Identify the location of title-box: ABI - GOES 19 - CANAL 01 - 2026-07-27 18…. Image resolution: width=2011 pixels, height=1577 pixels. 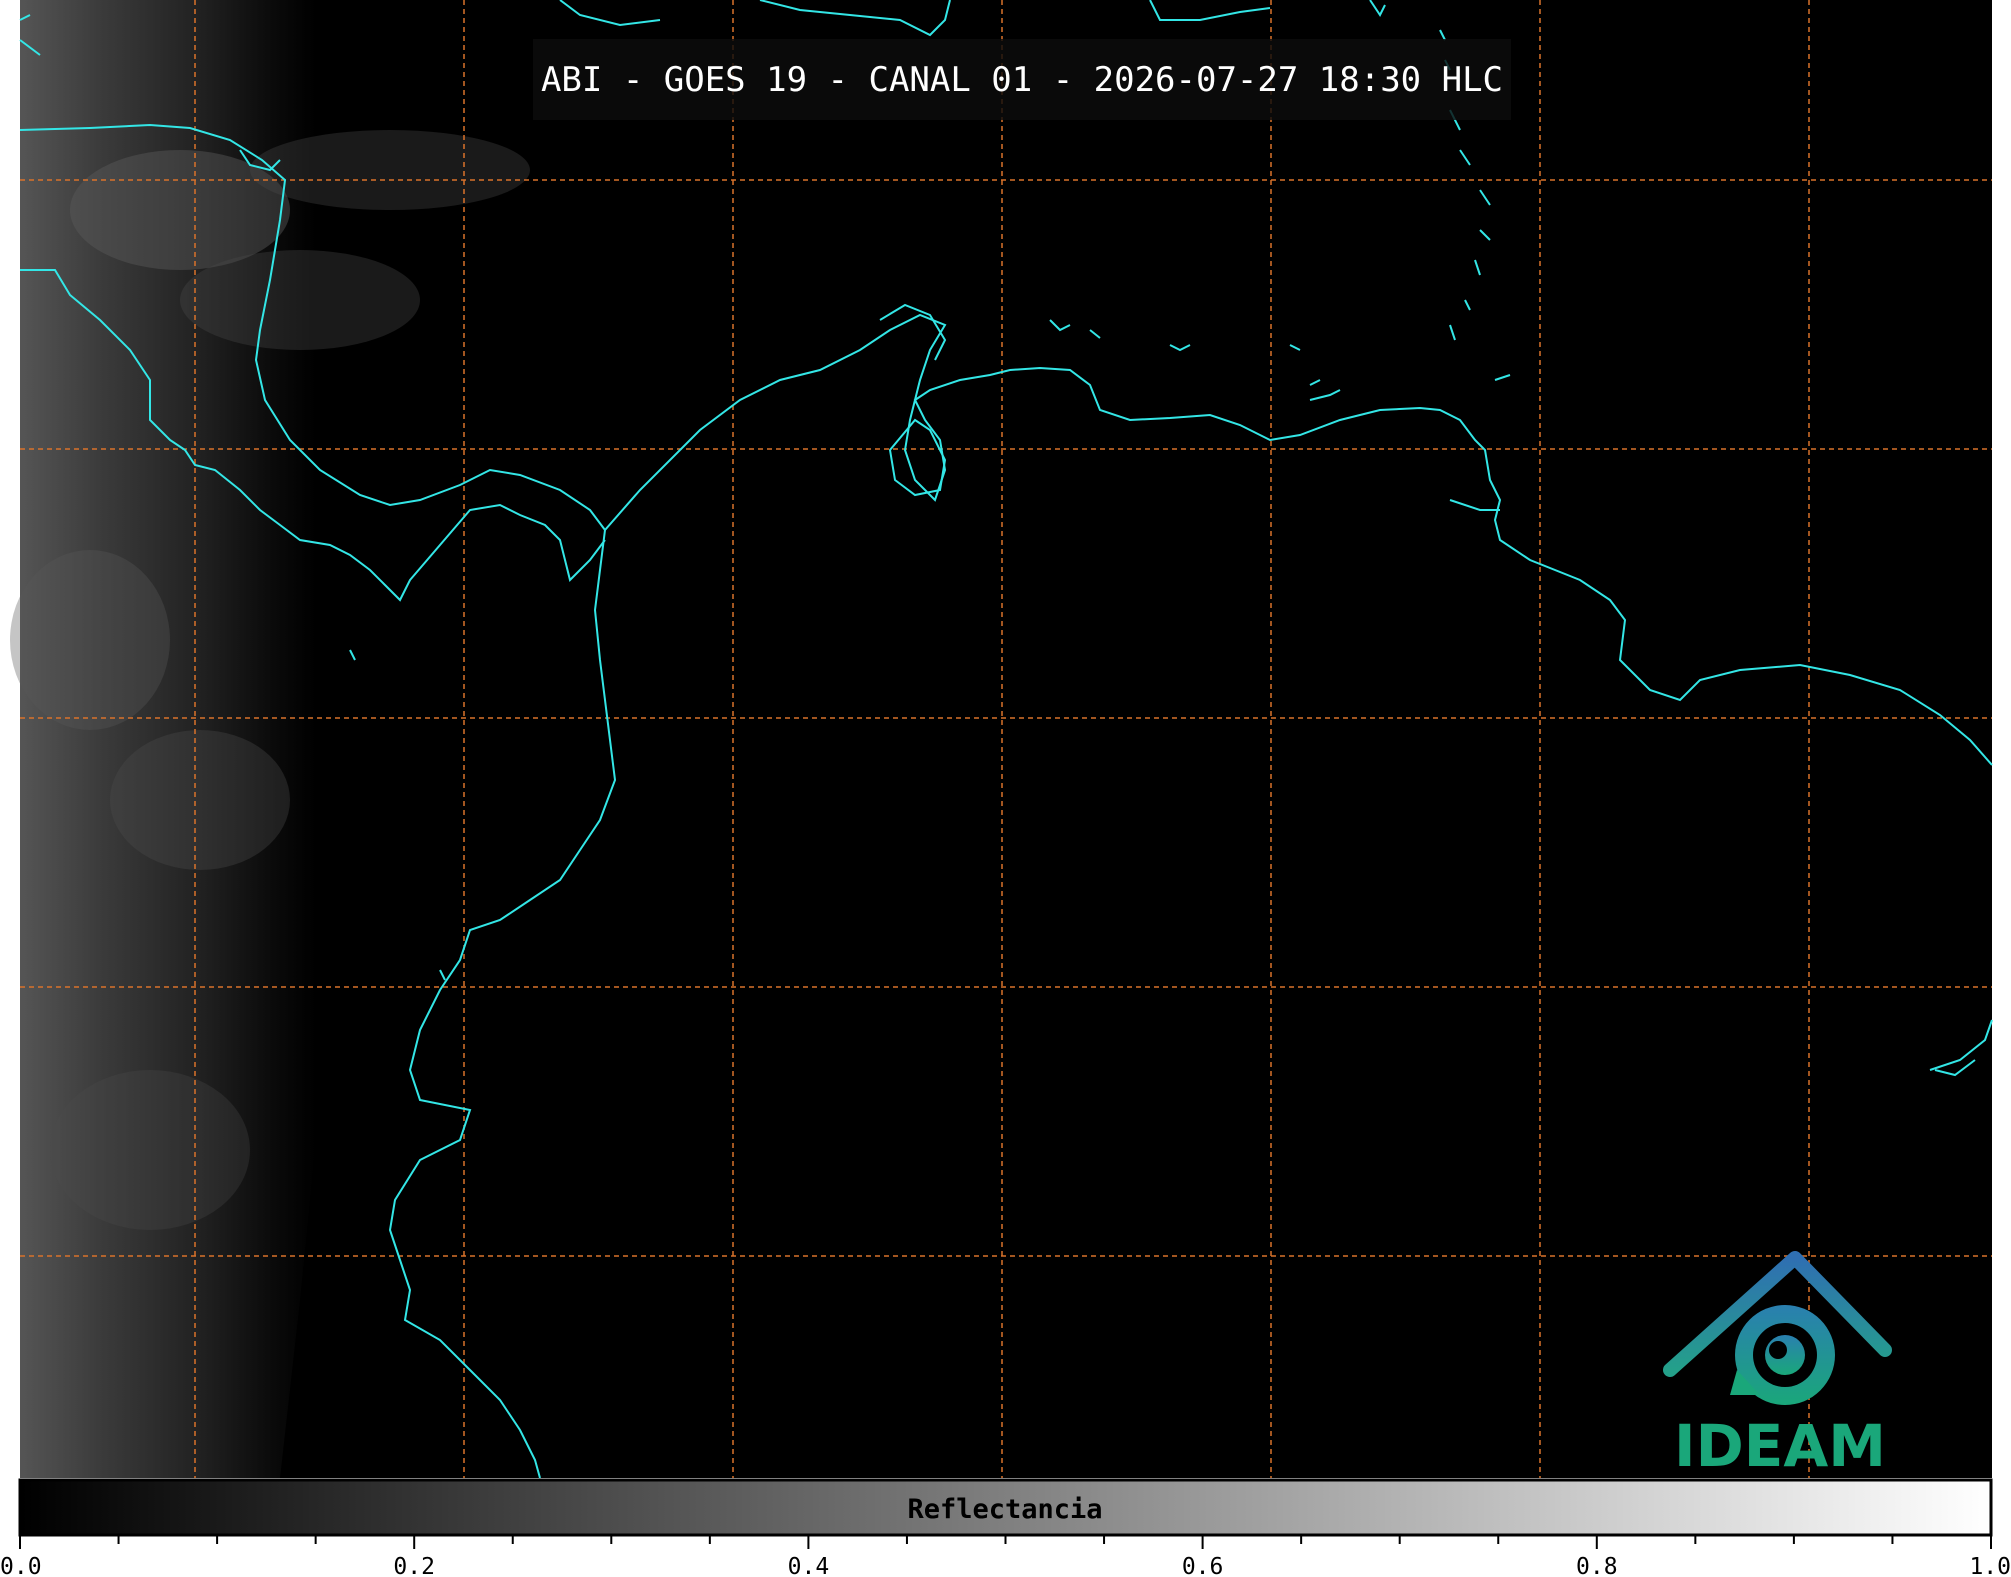
(1022, 79).